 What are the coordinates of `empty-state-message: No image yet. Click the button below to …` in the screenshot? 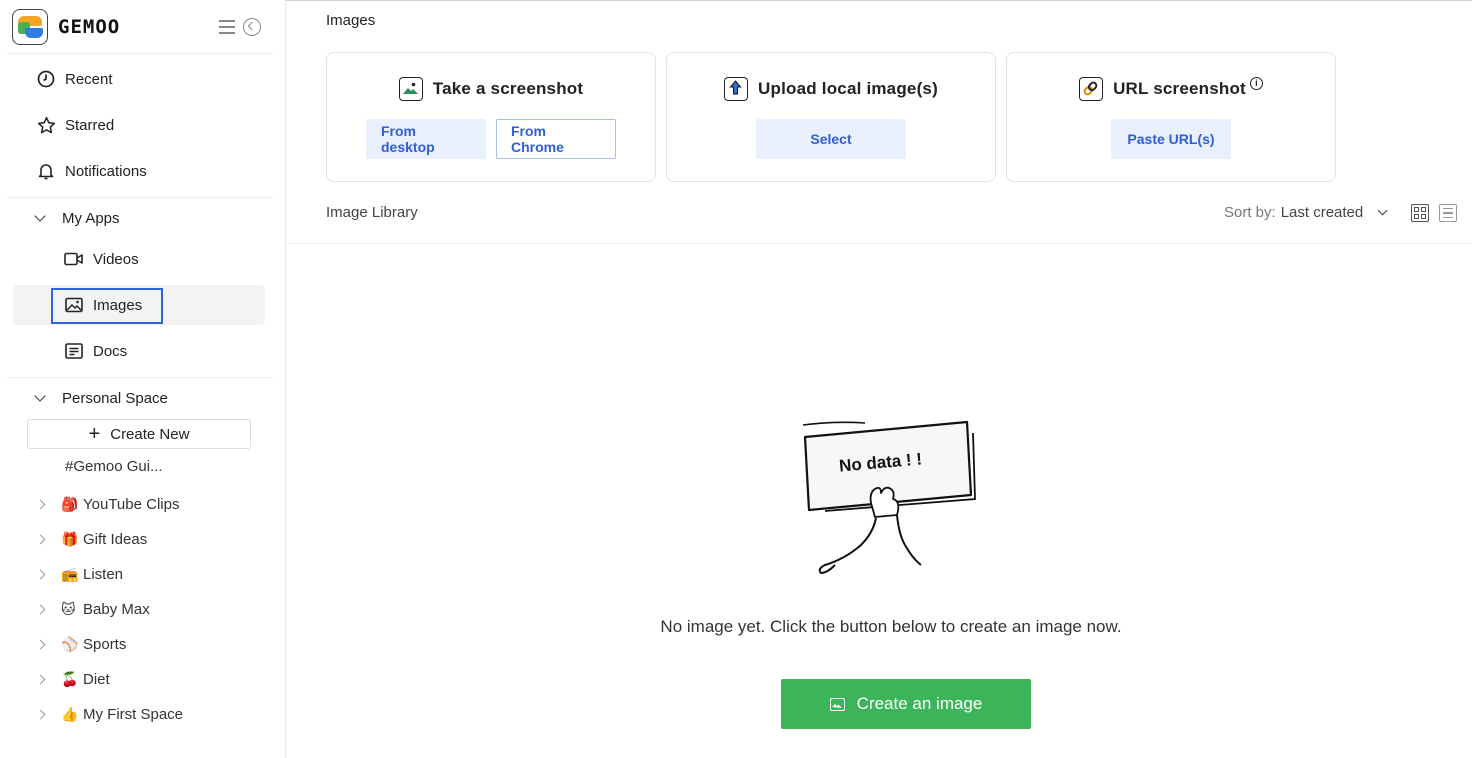 It's located at (891, 626).